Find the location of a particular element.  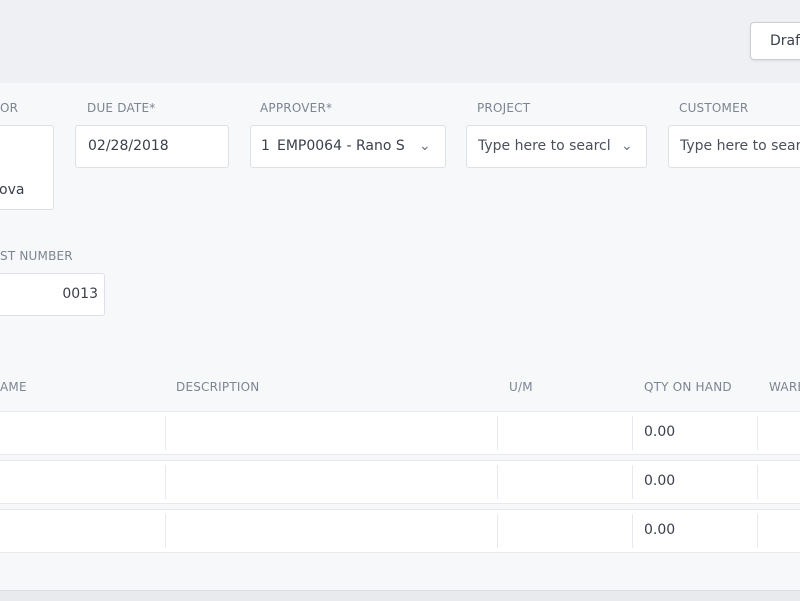

draft-button: Draft is located at coordinates (775, 41).